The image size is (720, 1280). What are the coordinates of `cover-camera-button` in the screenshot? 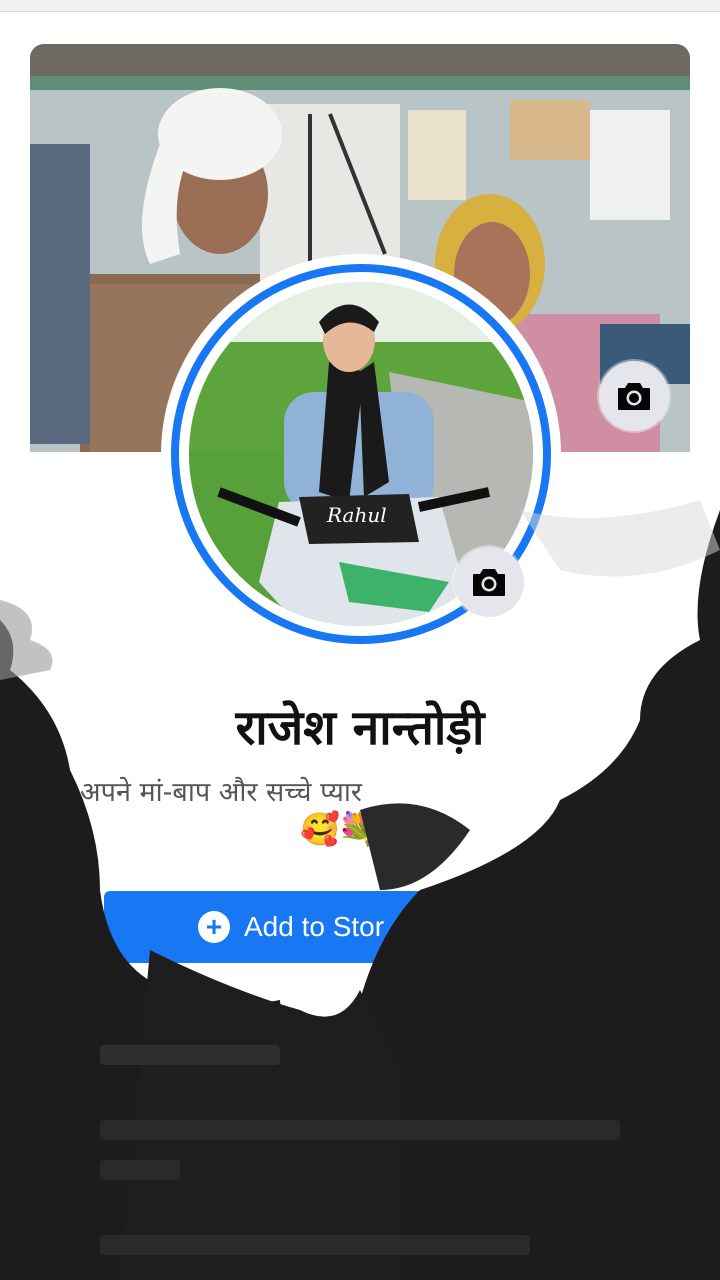 It's located at (634, 396).